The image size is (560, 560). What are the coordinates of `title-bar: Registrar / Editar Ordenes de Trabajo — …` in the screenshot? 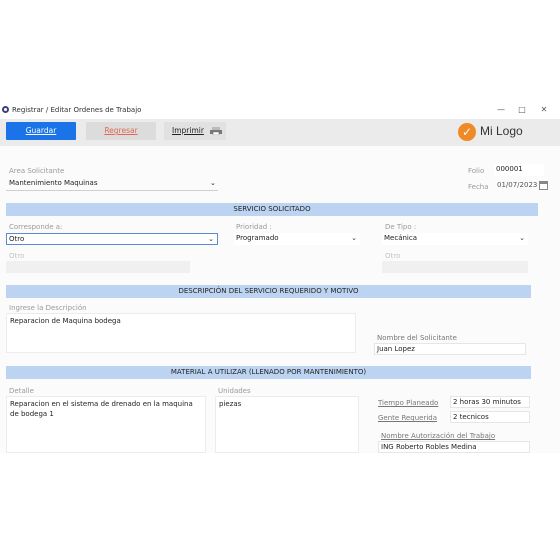 It's located at (280, 110).